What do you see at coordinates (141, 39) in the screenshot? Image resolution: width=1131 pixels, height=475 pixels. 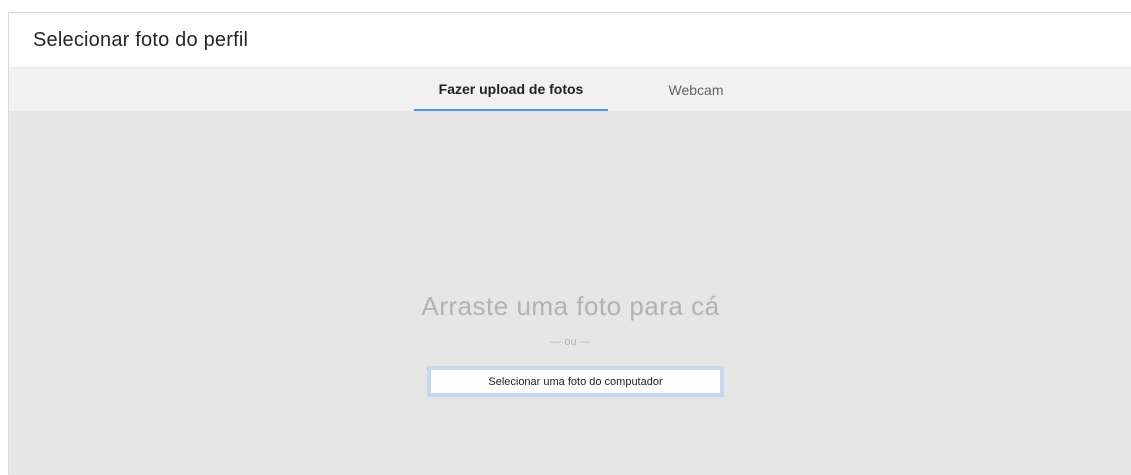 I see `dialog-title: Selecionar foto do perfil` at bounding box center [141, 39].